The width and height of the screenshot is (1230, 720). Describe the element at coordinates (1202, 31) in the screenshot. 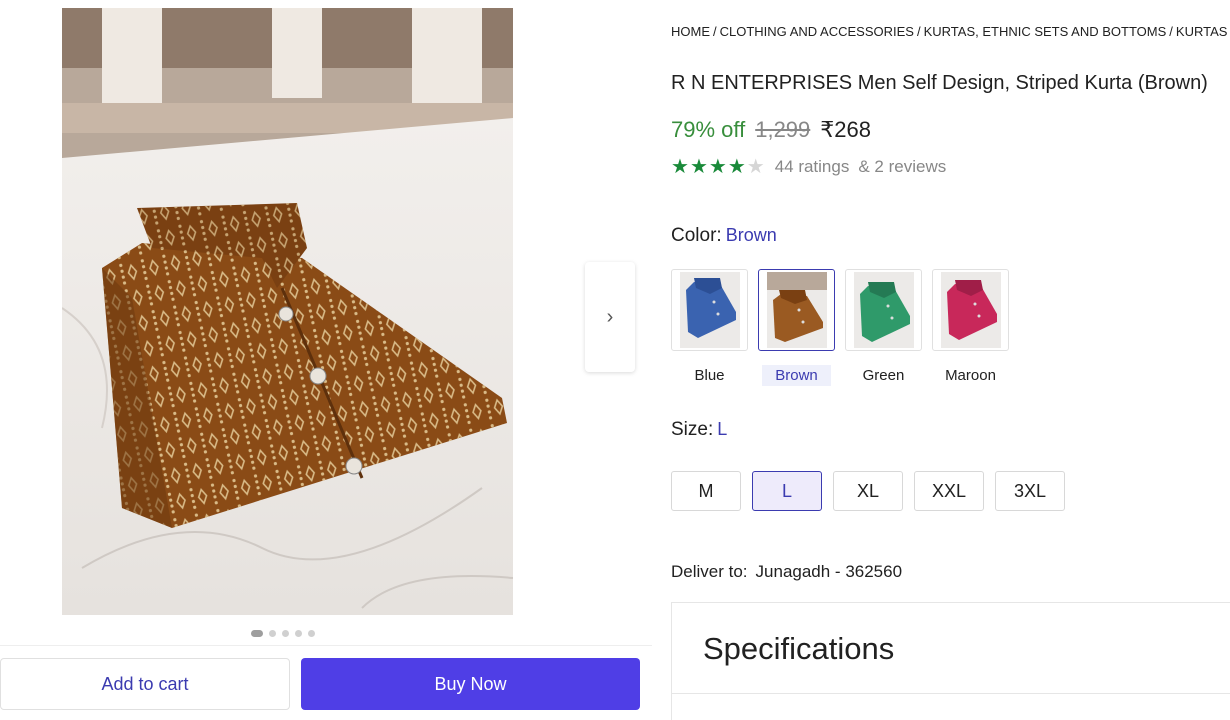

I see `breadcrumb-kurtas: KURTAS` at that location.